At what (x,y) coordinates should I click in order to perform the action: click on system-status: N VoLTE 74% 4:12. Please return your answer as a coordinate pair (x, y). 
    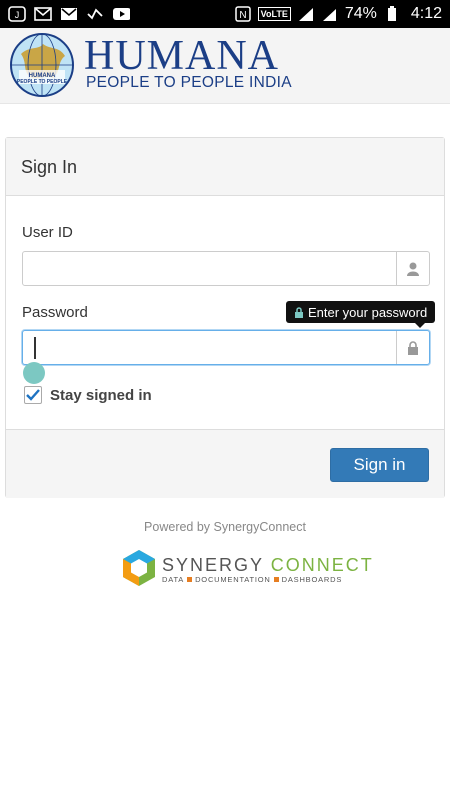
    Looking at the image, I should click on (338, 14).